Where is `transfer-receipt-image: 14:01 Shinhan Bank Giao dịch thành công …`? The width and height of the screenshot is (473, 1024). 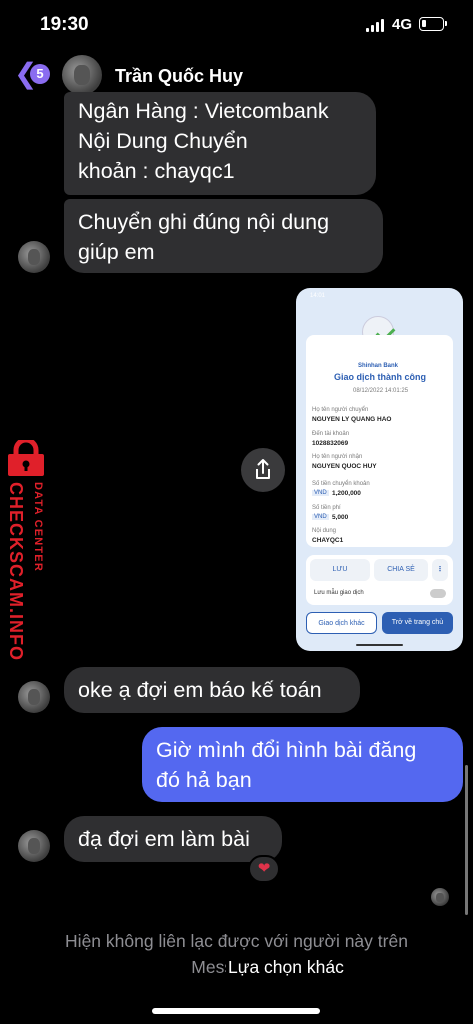
transfer-receipt-image: 14:01 Shinhan Bank Giao dịch thành công … is located at coordinates (379, 469).